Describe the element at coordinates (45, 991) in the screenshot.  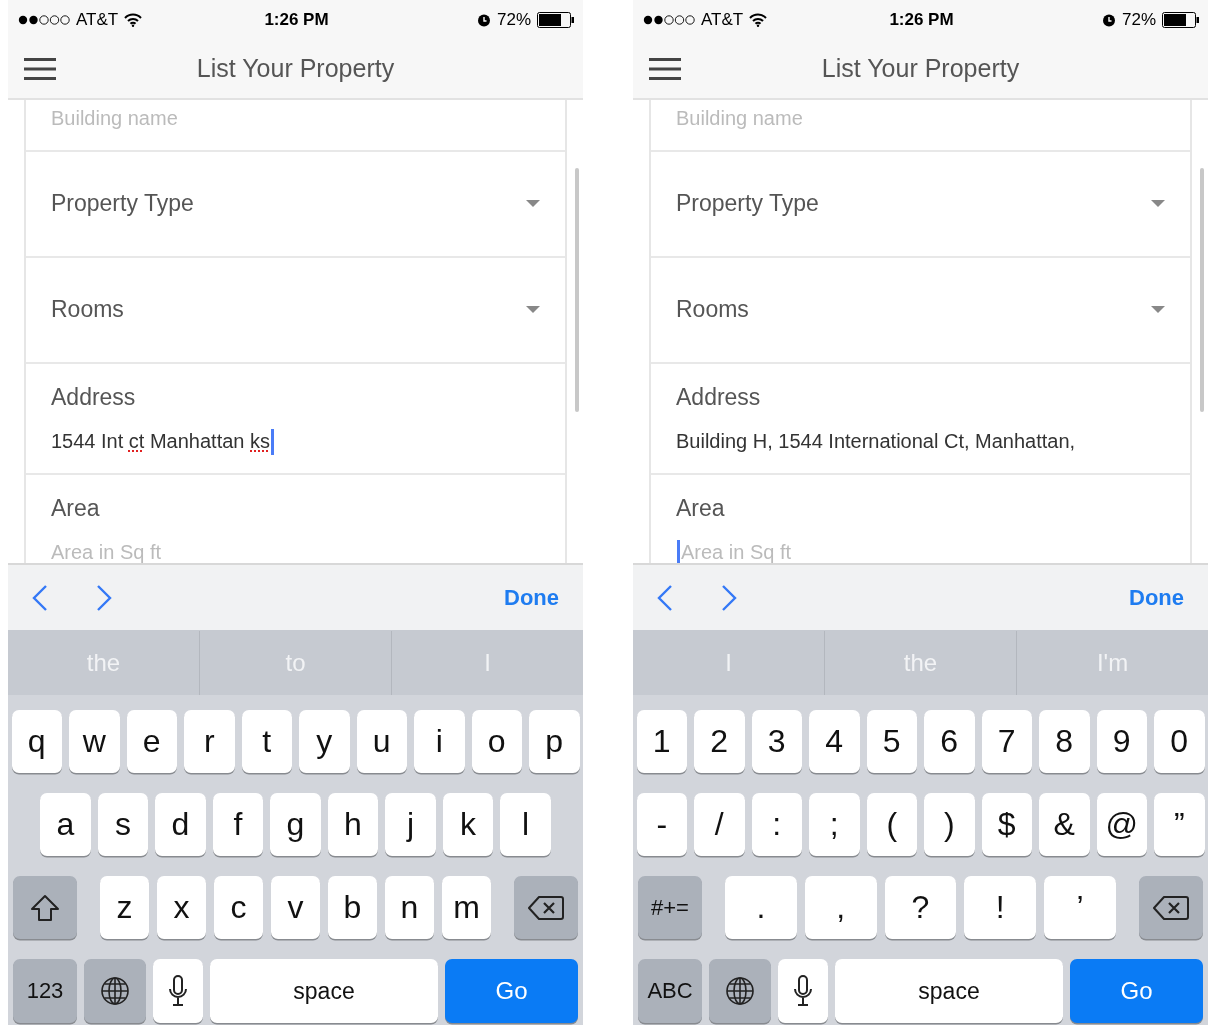
I see `mode-key: 123` at that location.